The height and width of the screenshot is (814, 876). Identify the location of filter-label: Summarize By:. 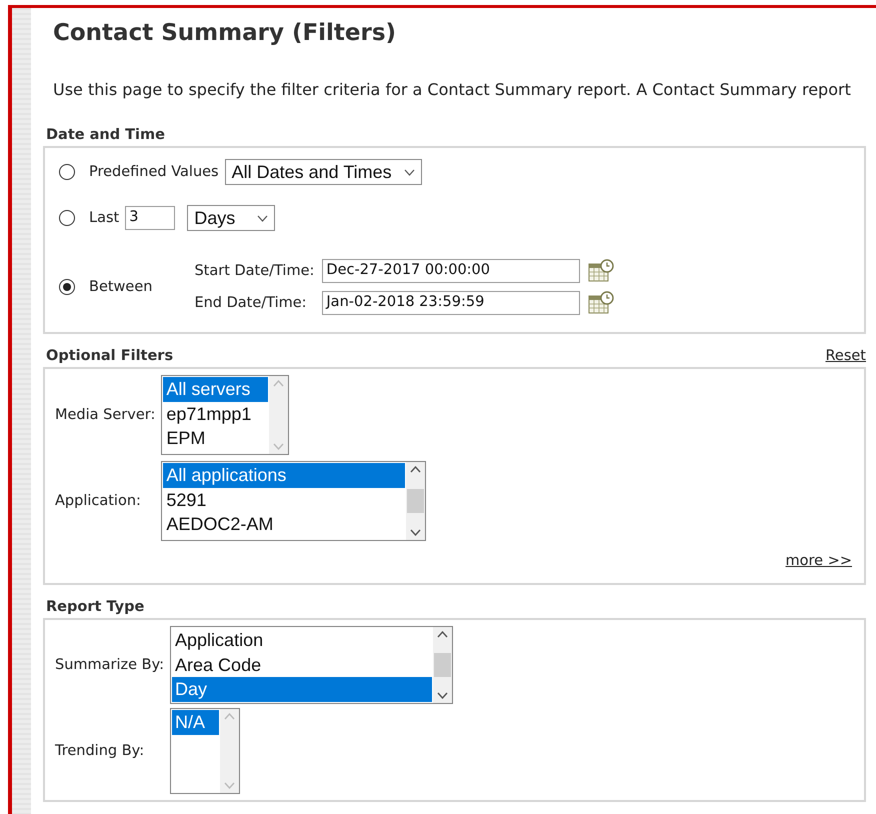
(109, 665).